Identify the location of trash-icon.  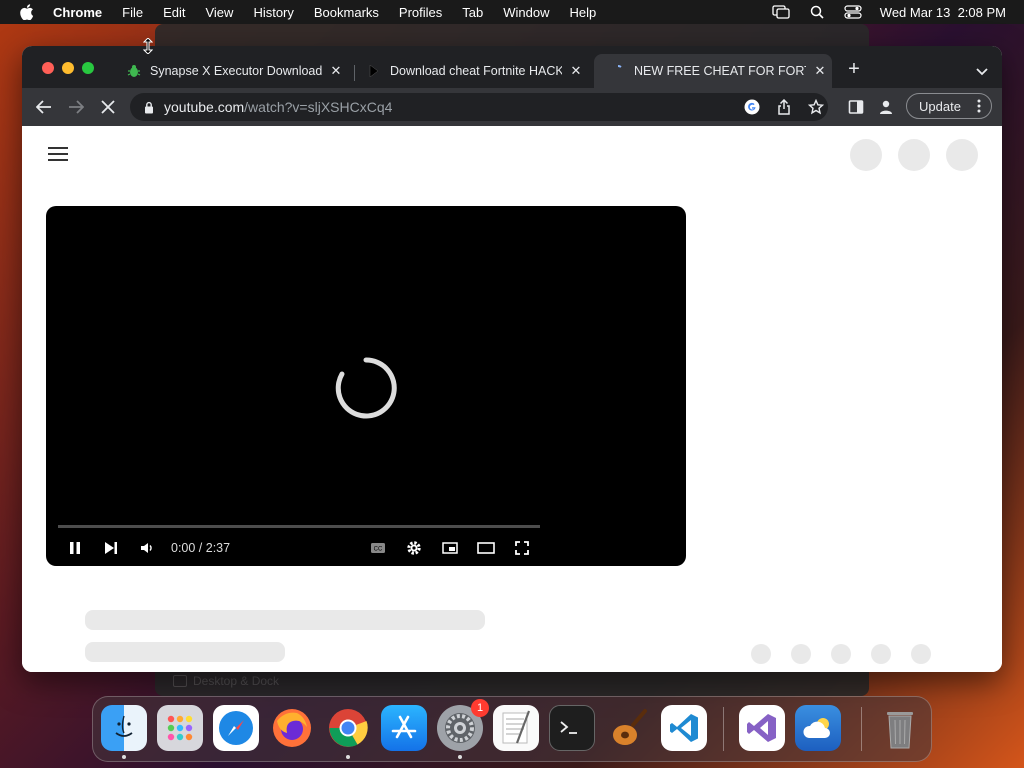
(900, 728).